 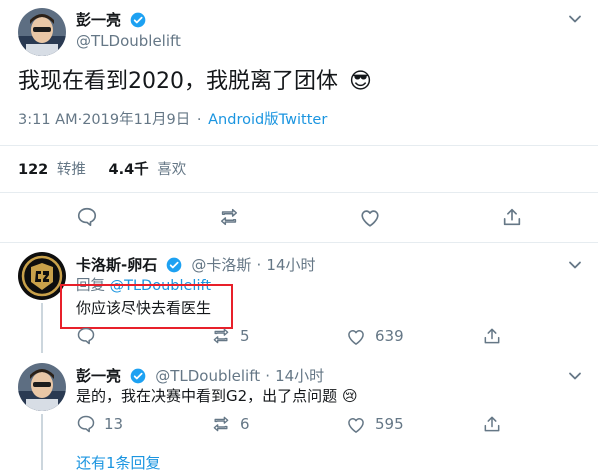 What do you see at coordinates (178, 81) in the screenshot?
I see `main-tweet-text: 我现在看到2020，我脱离了团体` at bounding box center [178, 81].